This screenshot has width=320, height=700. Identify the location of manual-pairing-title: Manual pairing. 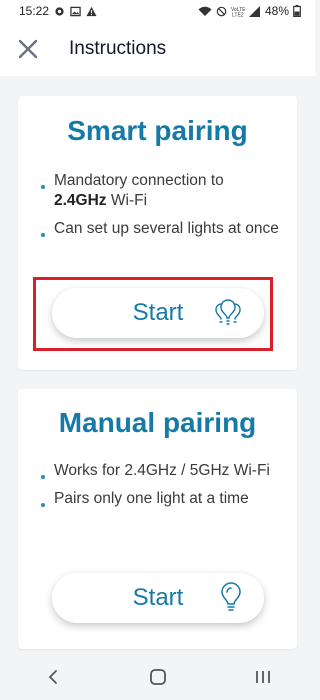
(157, 422).